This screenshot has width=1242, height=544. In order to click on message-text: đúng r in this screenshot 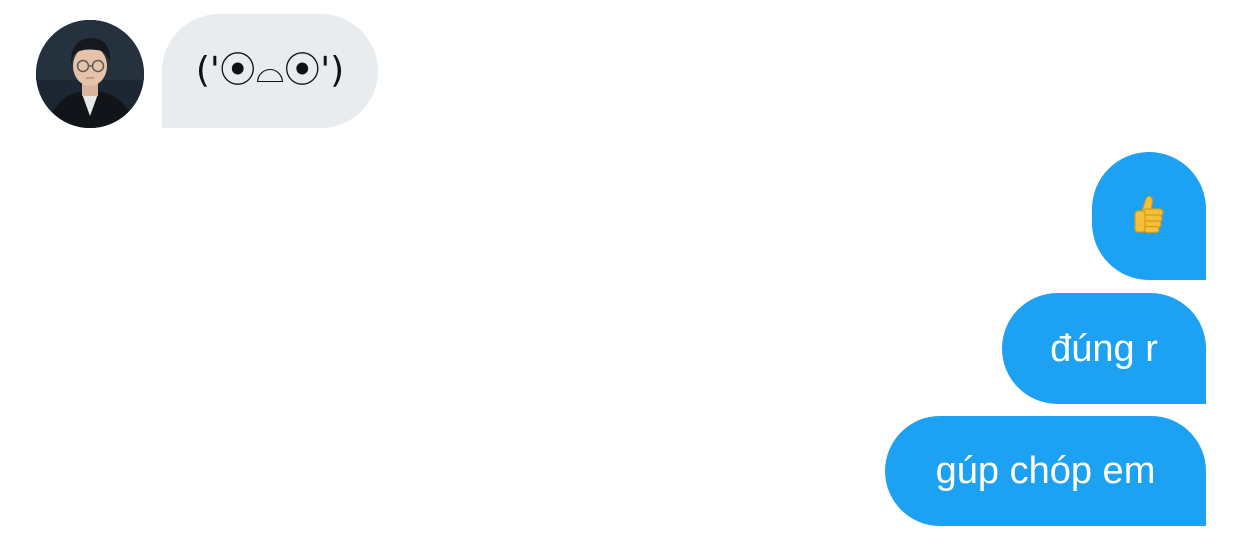, I will do `click(1104, 348)`.